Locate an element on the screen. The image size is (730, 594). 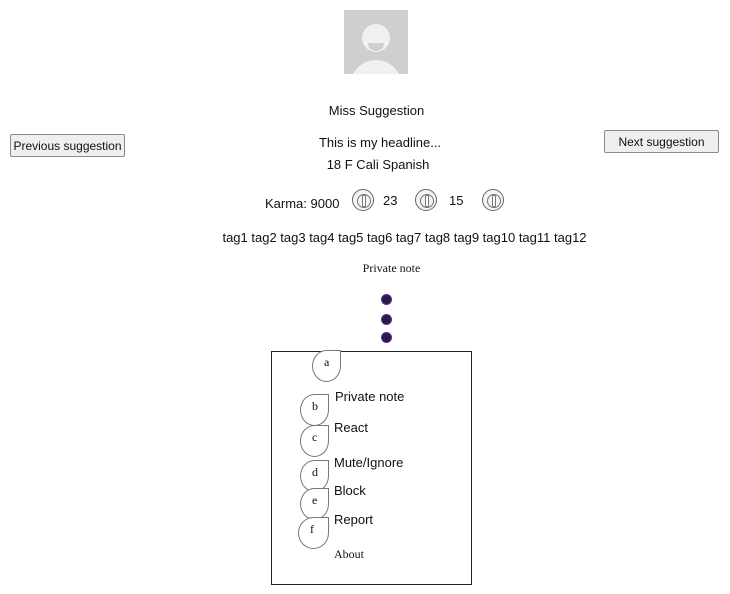
menu-badge-a: a is located at coordinates (326, 366).